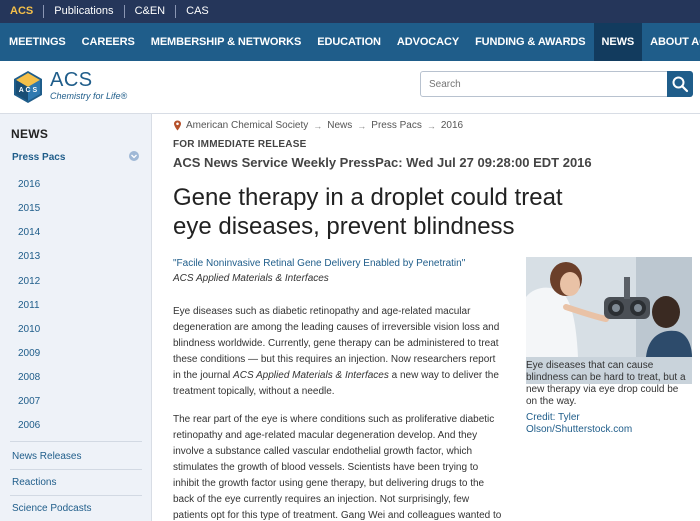 This screenshot has height=521, width=700. I want to click on nav-item-funding-awards: FUNDING & AWARDS, so click(530, 42).